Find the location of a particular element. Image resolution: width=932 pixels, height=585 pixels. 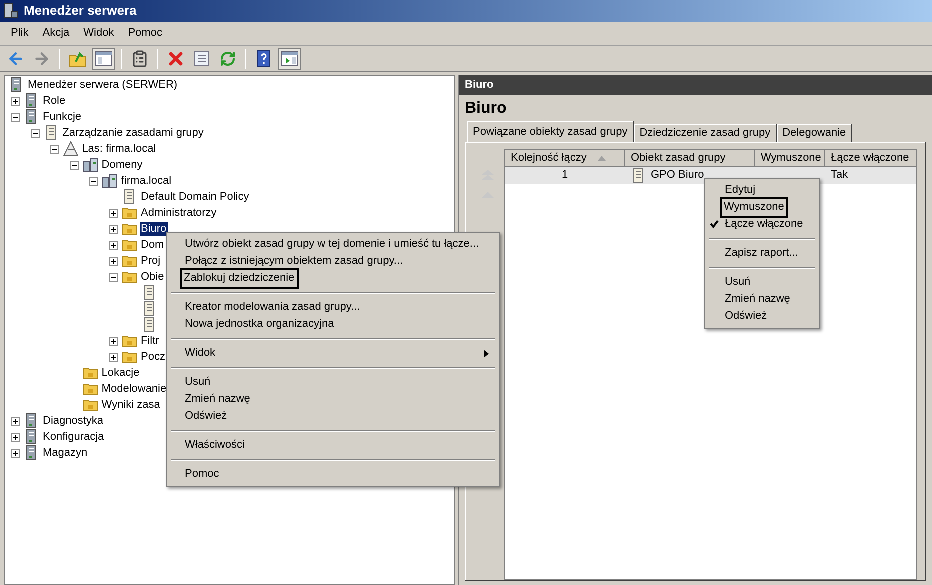

menu-item: Edytuj is located at coordinates (762, 190).